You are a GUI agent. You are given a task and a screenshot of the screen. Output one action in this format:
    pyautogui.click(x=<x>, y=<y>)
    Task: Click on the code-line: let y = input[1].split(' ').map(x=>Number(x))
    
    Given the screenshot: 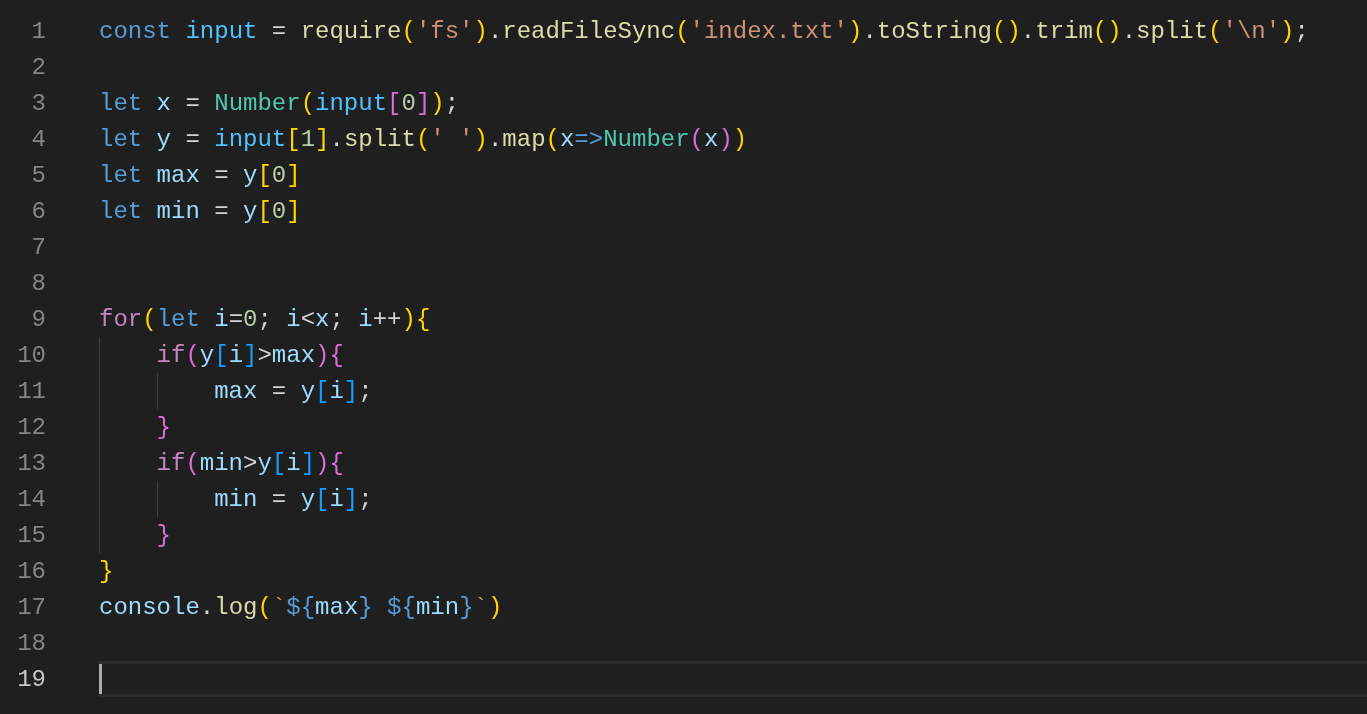 What is the action you would take?
    pyautogui.click(x=423, y=139)
    